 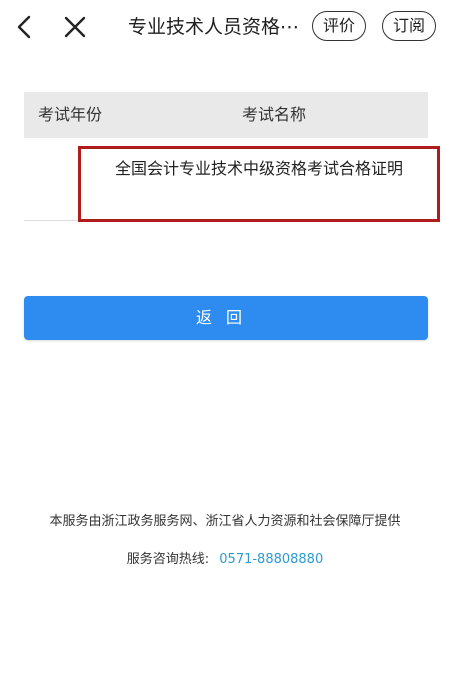 I want to click on row-divider, so click(x=54, y=220).